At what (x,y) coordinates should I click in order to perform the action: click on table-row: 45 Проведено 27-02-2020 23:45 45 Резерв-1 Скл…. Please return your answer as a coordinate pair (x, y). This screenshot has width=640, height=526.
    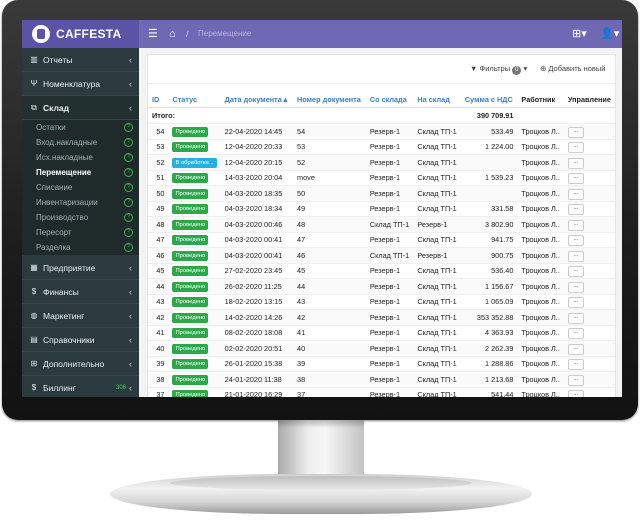
    Looking at the image, I should click on (381, 271).